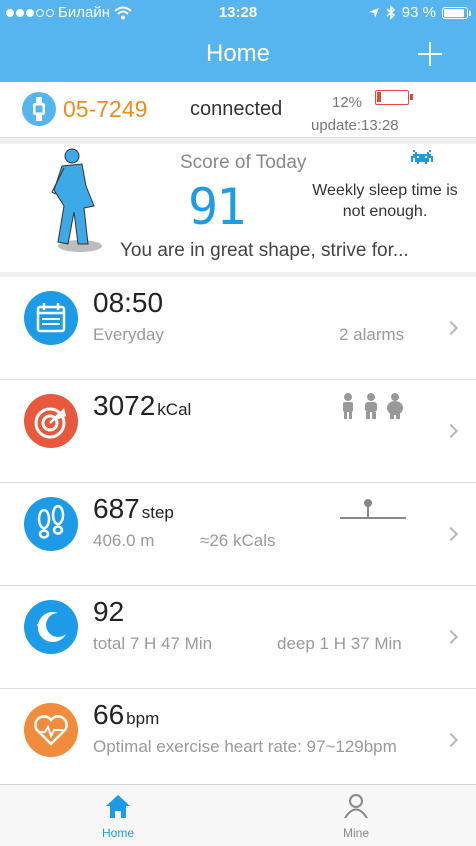  Describe the element at coordinates (51, 318) in the screenshot. I see `calendar-icon` at that location.